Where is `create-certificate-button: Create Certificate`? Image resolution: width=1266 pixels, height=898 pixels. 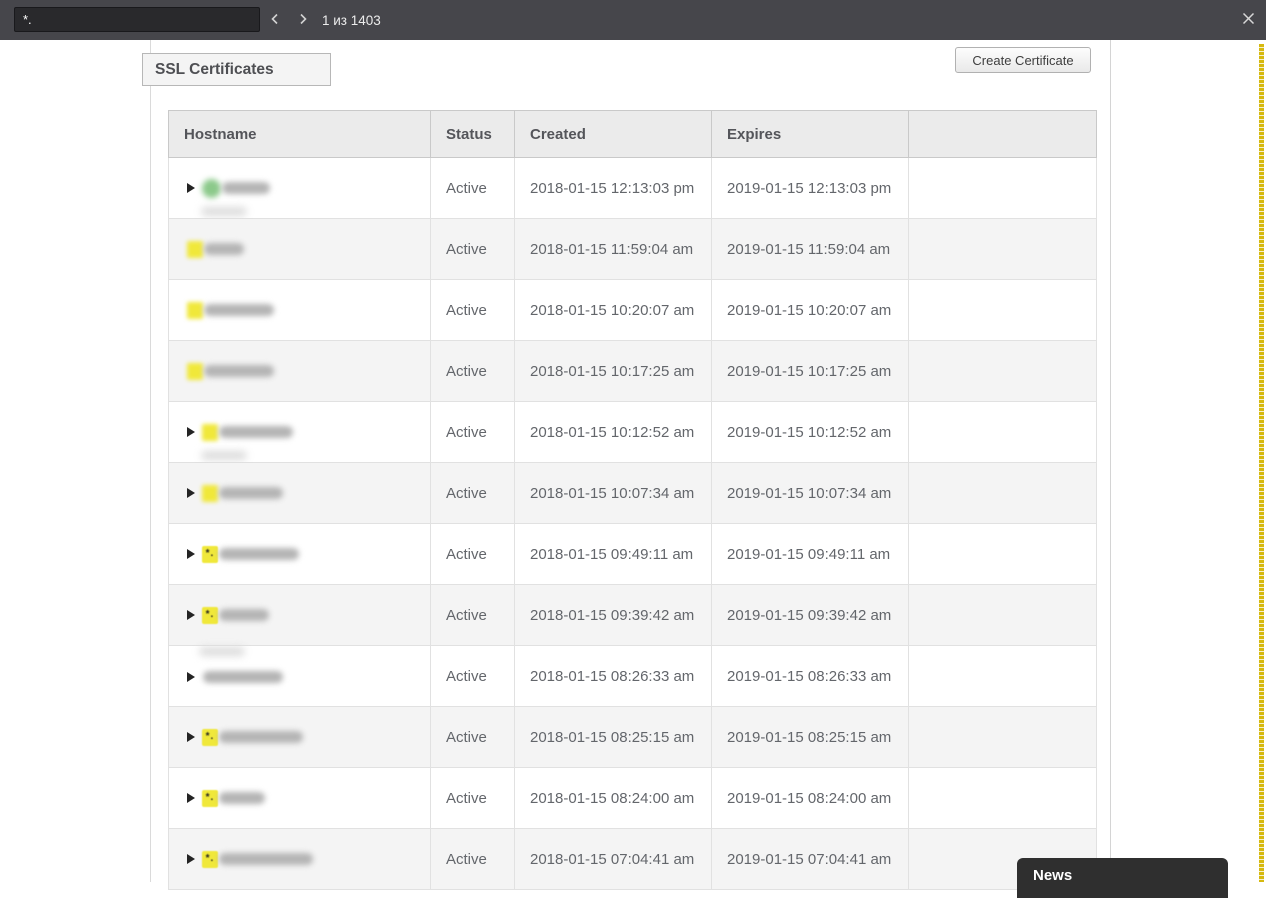
create-certificate-button: Create Certificate is located at coordinates (1023, 60).